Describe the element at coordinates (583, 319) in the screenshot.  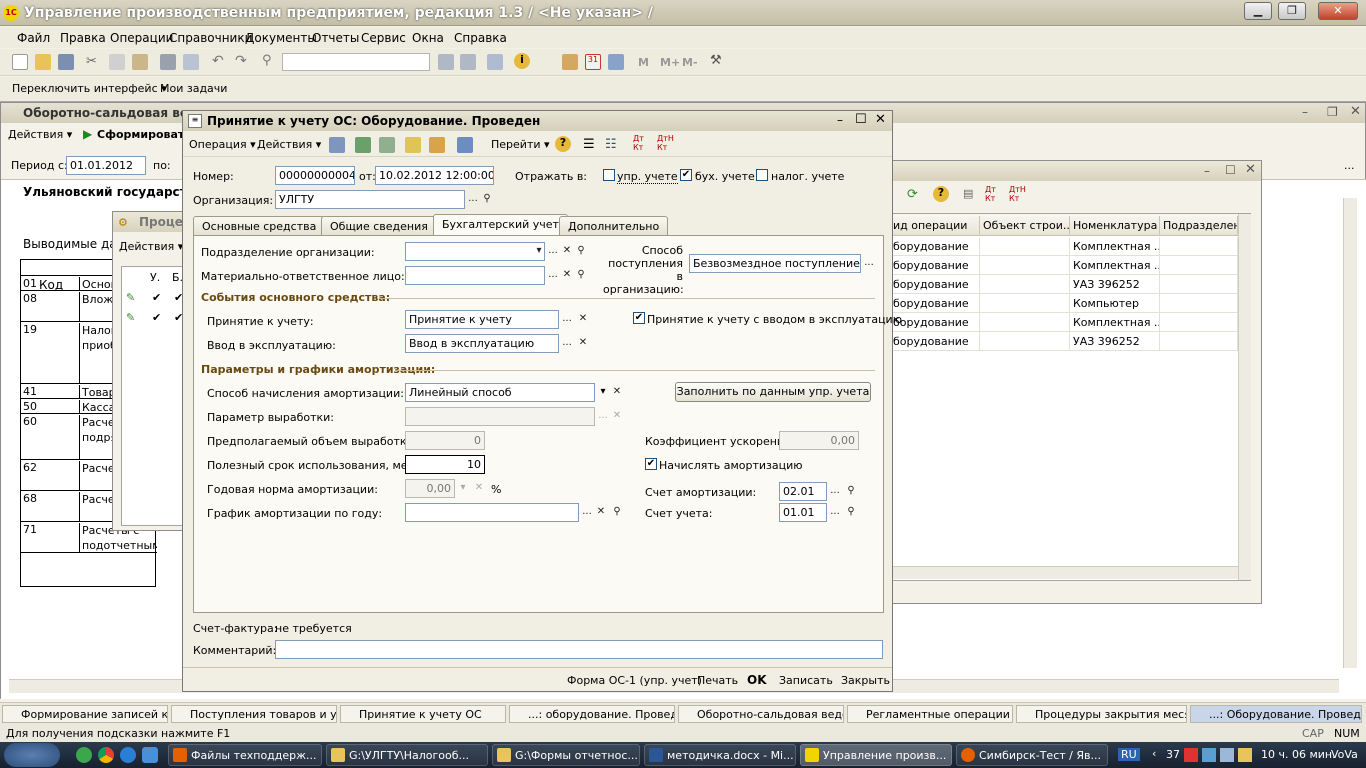
I see `accept-clear-icon: ✕` at that location.